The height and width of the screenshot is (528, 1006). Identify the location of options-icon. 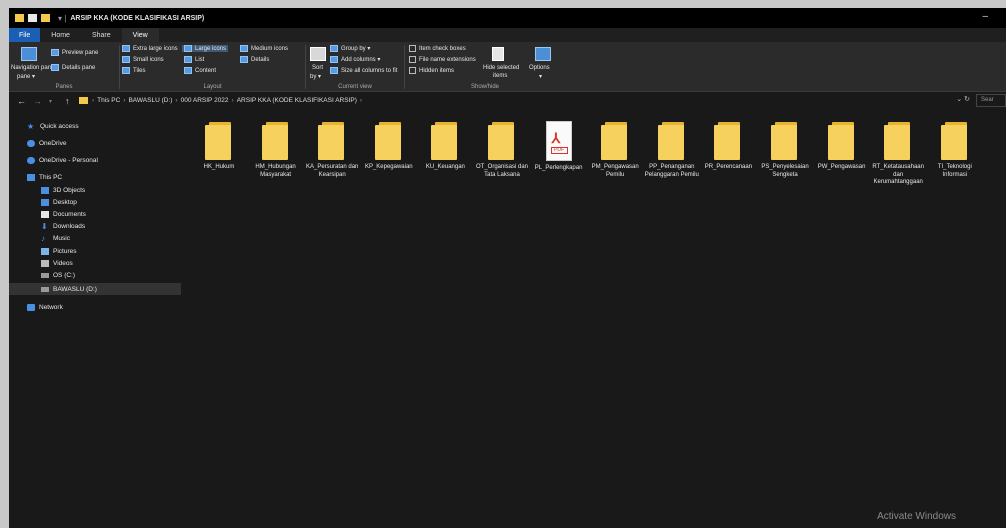
(543, 54).